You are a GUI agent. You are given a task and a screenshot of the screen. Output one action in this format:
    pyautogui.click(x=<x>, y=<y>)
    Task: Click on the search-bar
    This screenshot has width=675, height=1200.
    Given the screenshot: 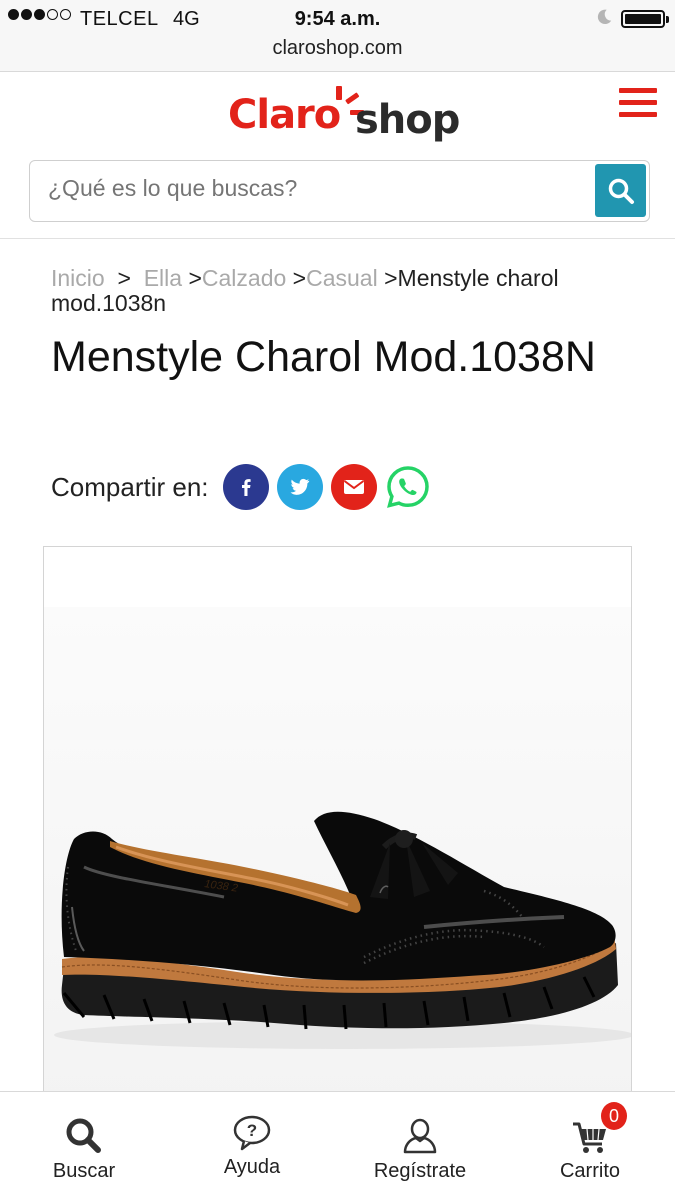 What is the action you would take?
    pyautogui.click(x=339, y=191)
    